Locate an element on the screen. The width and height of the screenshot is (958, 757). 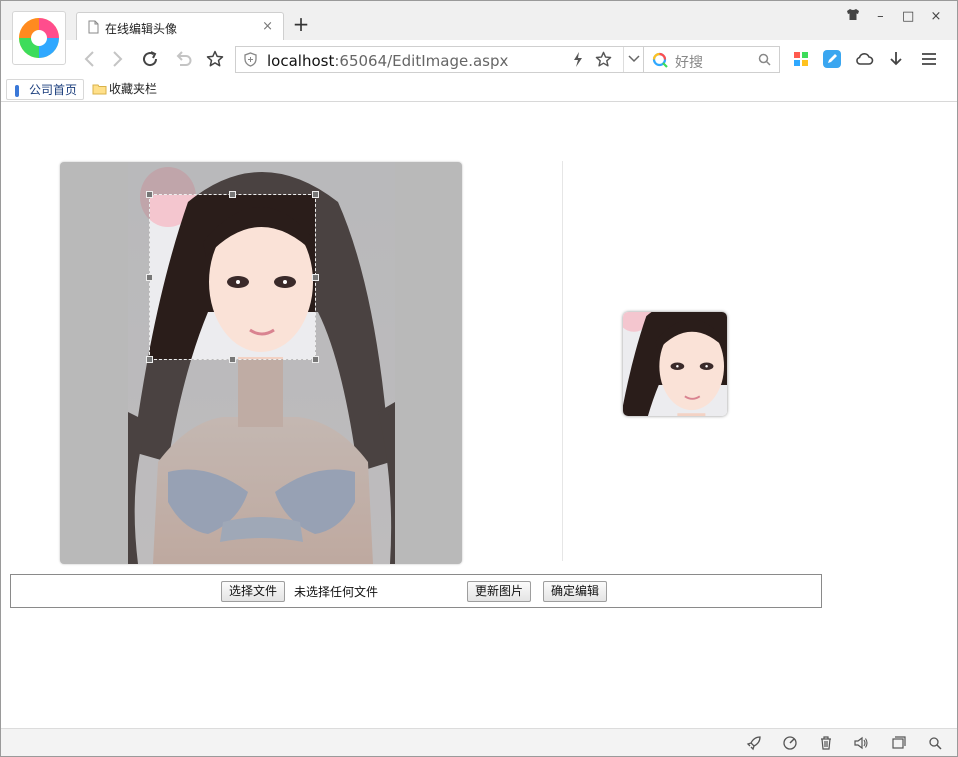
update-image-button: 更新图片 is located at coordinates (499, 591).